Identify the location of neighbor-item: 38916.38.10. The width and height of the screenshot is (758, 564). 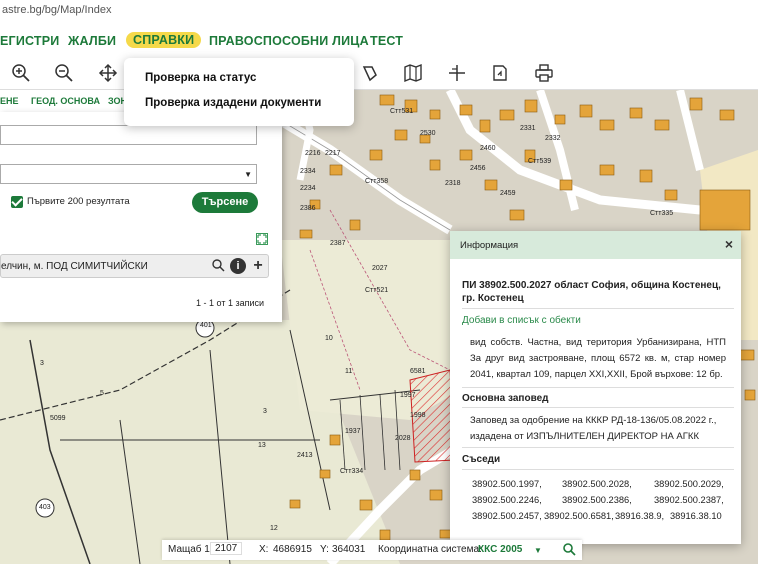
(696, 516).